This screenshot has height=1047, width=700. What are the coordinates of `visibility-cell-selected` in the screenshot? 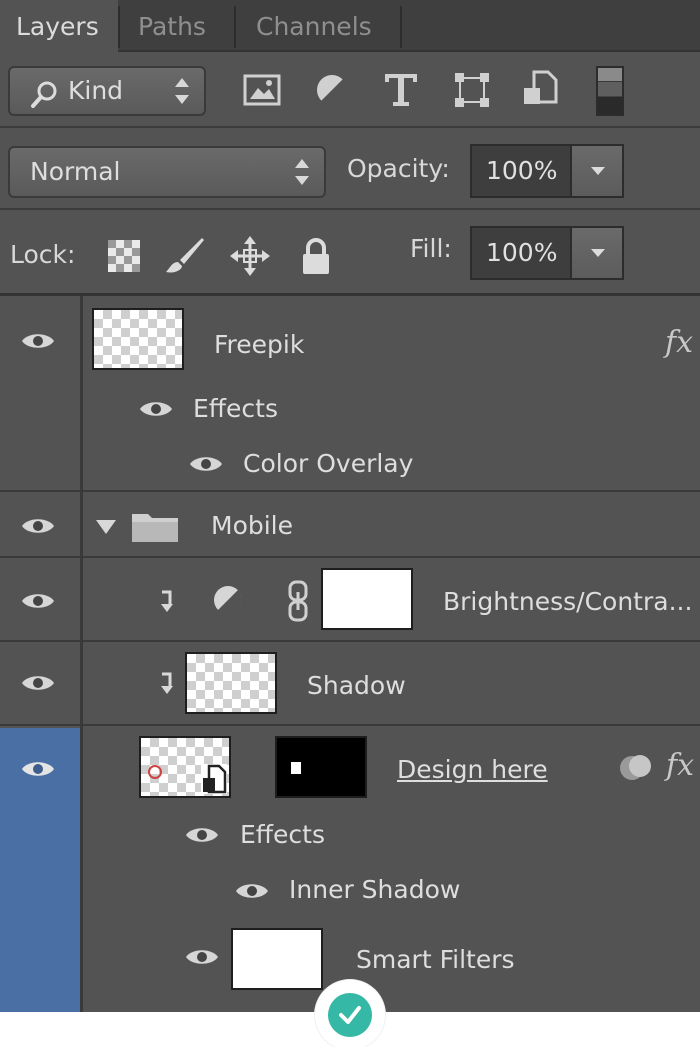 It's located at (40, 870).